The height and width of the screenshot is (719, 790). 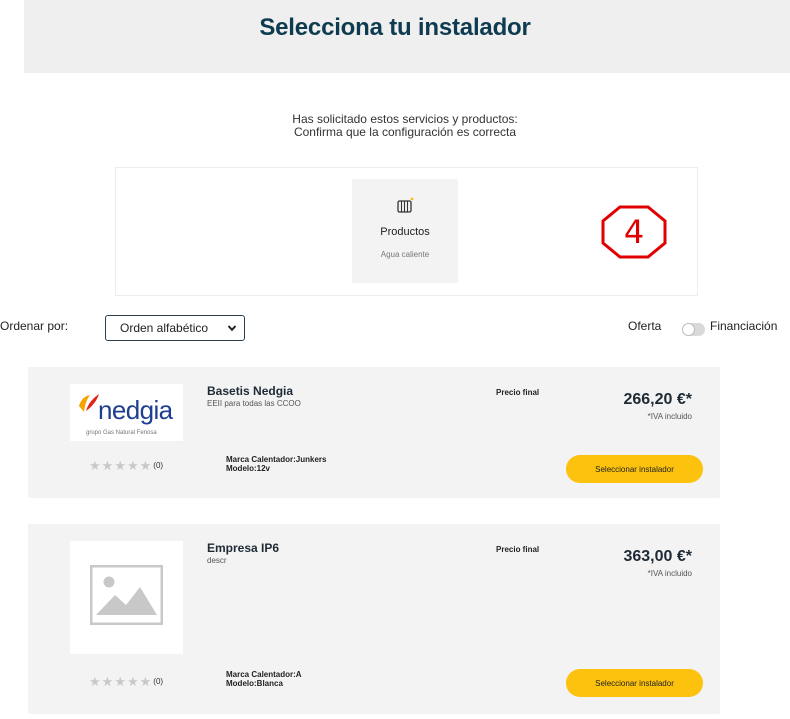 What do you see at coordinates (645, 326) in the screenshot?
I see `offer-label: Oferta` at bounding box center [645, 326].